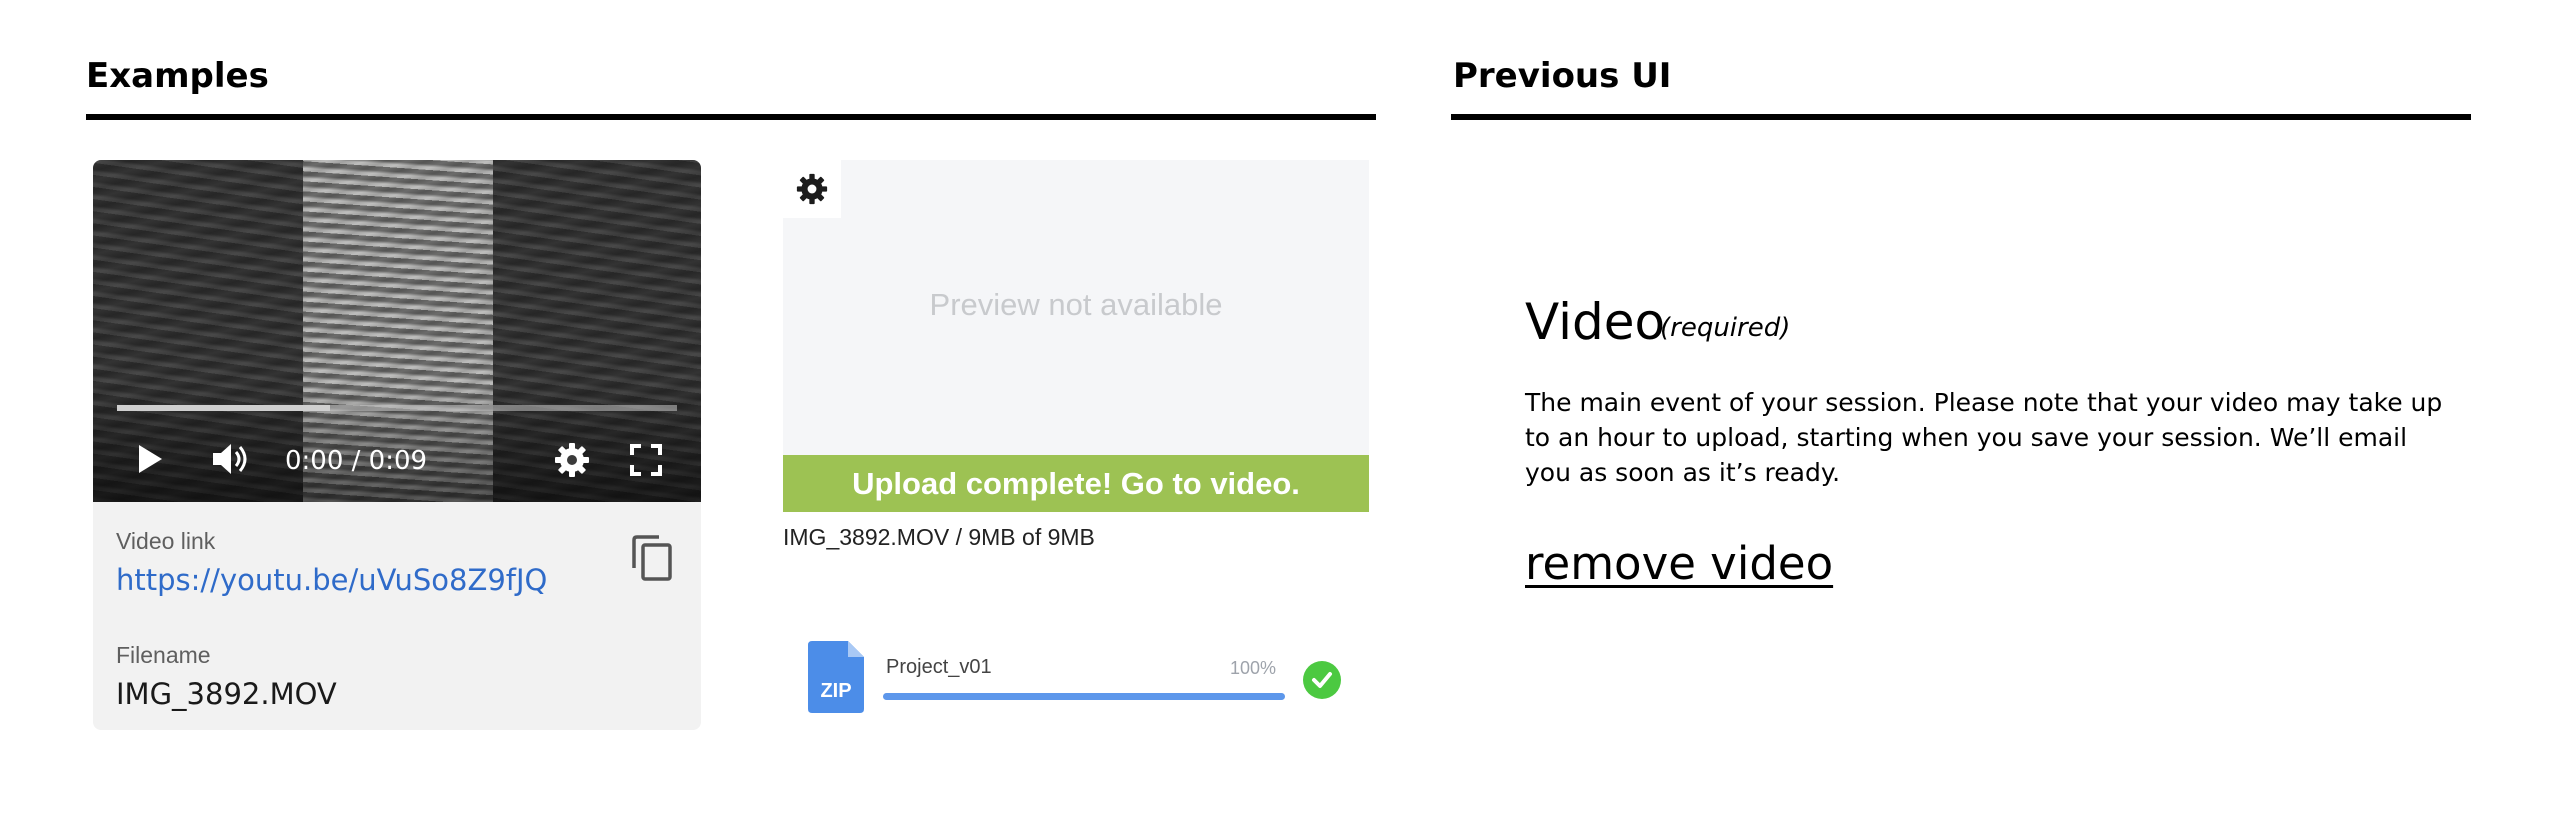  Describe the element at coordinates (177, 76) in the screenshot. I see `examples-title: Examples` at that location.